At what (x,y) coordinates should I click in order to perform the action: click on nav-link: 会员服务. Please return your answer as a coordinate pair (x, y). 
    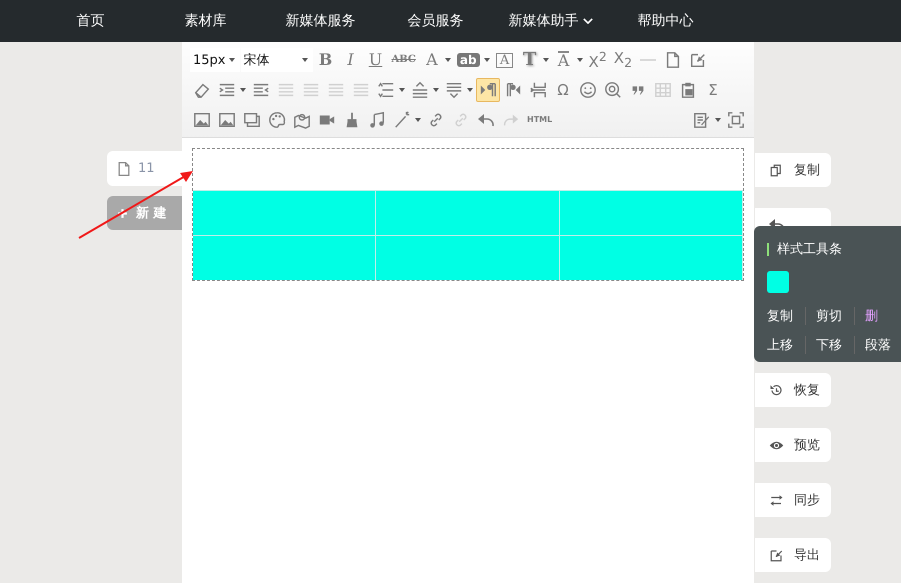
    Looking at the image, I should click on (435, 21).